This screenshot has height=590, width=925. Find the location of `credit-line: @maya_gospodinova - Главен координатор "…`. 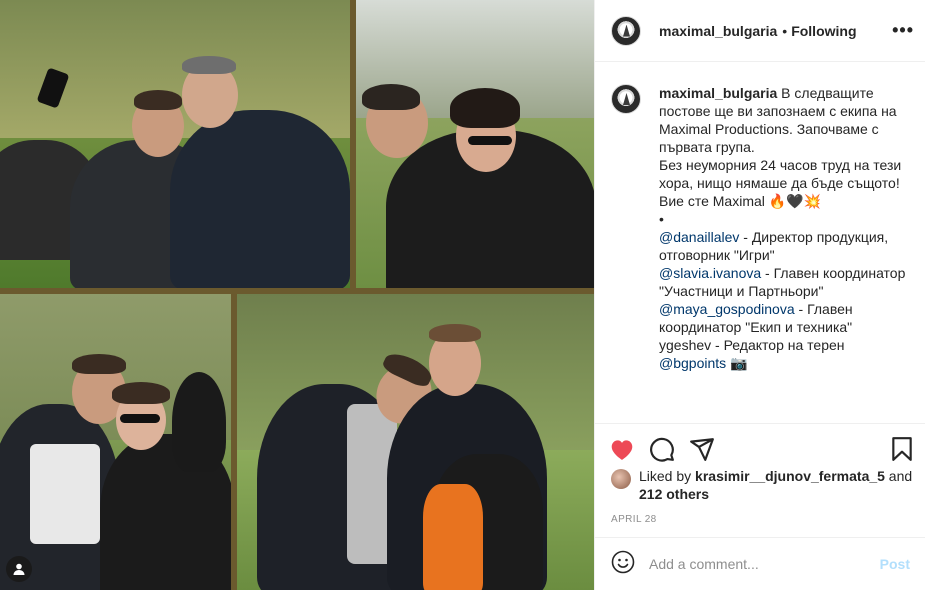

credit-line: @maya_gospodinova - Главен координатор "… is located at coordinates (756, 318).